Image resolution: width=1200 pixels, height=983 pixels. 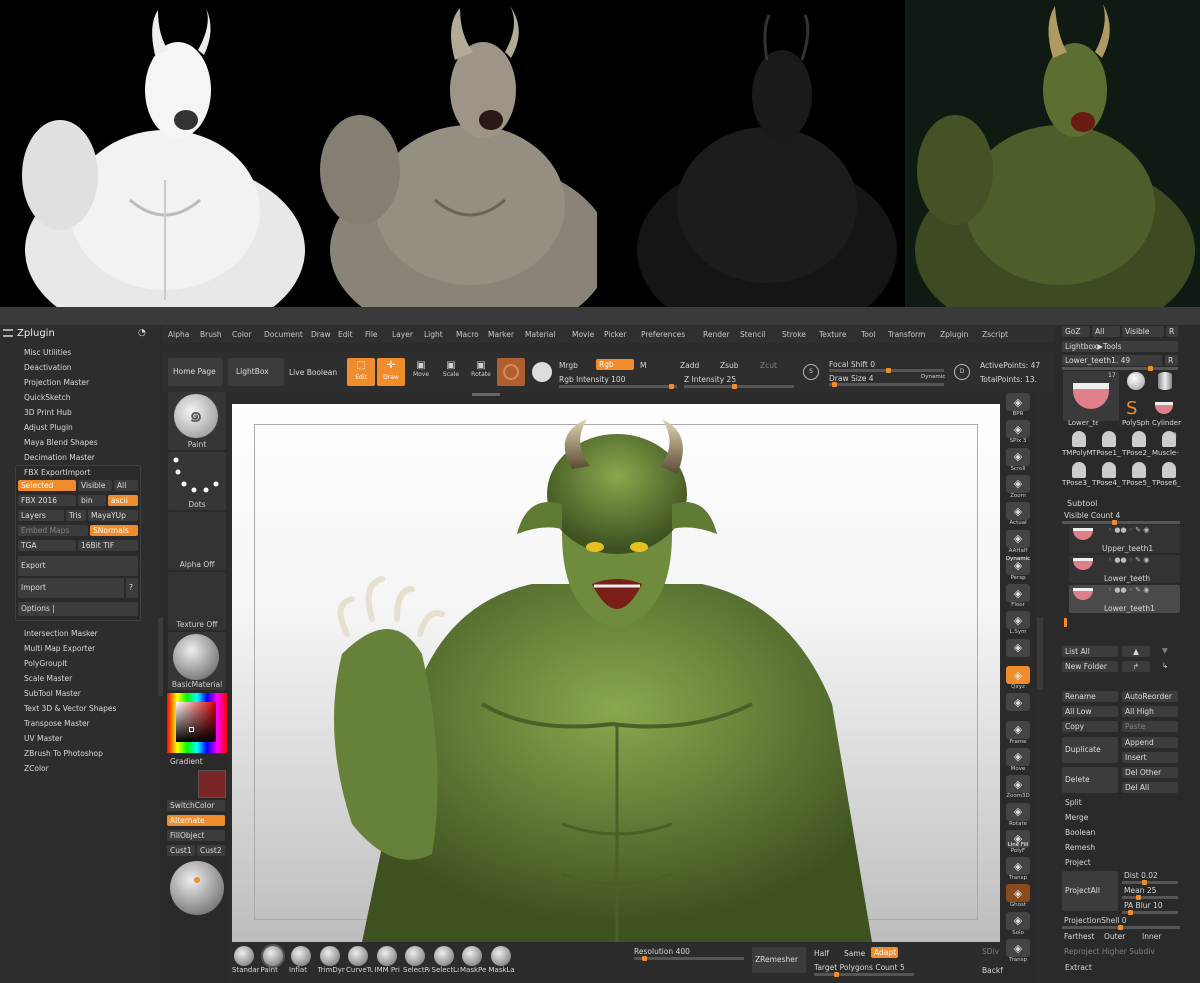 What do you see at coordinates (113, 515) in the screenshot?
I see `fbx-mayayup-toggle: MayaYUp` at bounding box center [113, 515].